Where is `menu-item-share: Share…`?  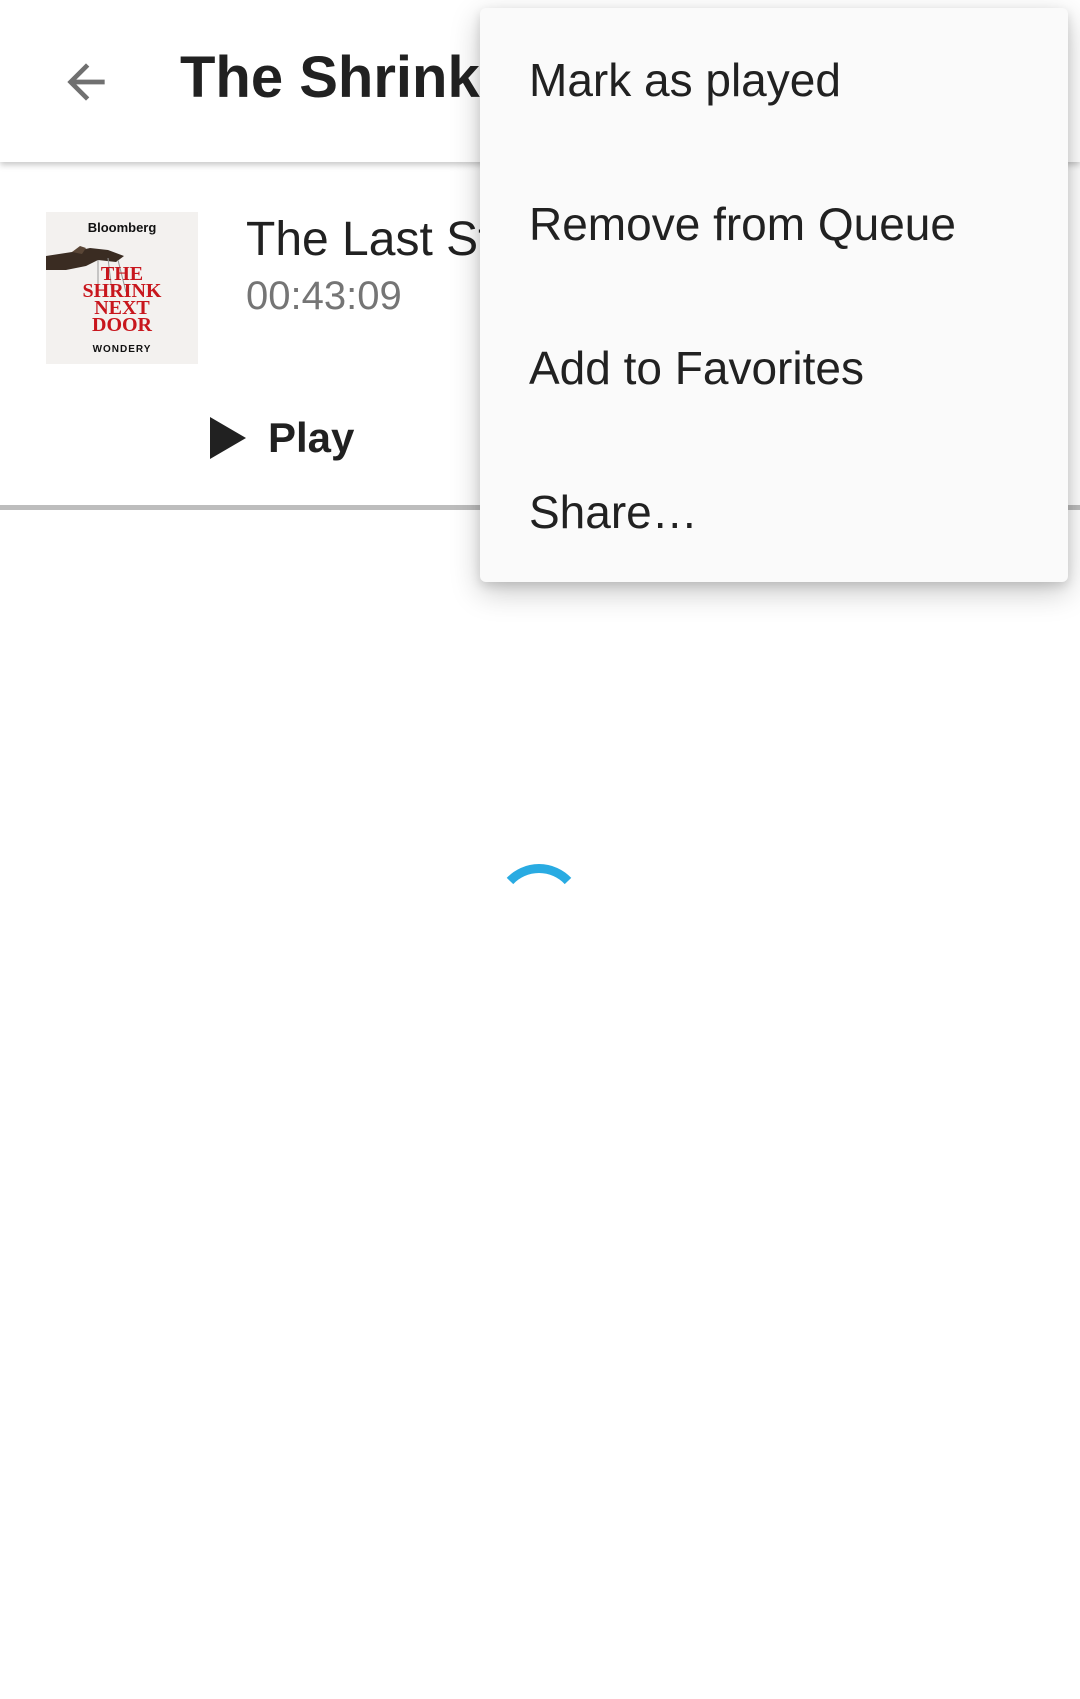
menu-item-share: Share… is located at coordinates (774, 512).